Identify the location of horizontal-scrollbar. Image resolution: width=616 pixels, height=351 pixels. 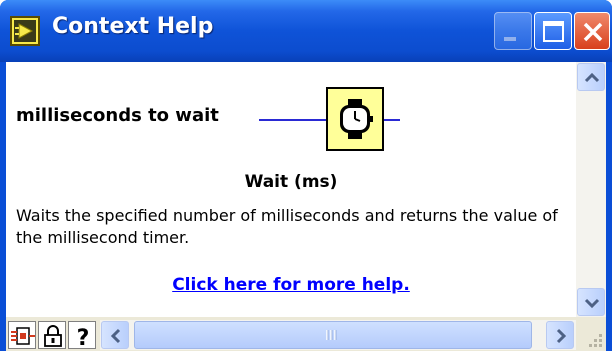
(338, 335).